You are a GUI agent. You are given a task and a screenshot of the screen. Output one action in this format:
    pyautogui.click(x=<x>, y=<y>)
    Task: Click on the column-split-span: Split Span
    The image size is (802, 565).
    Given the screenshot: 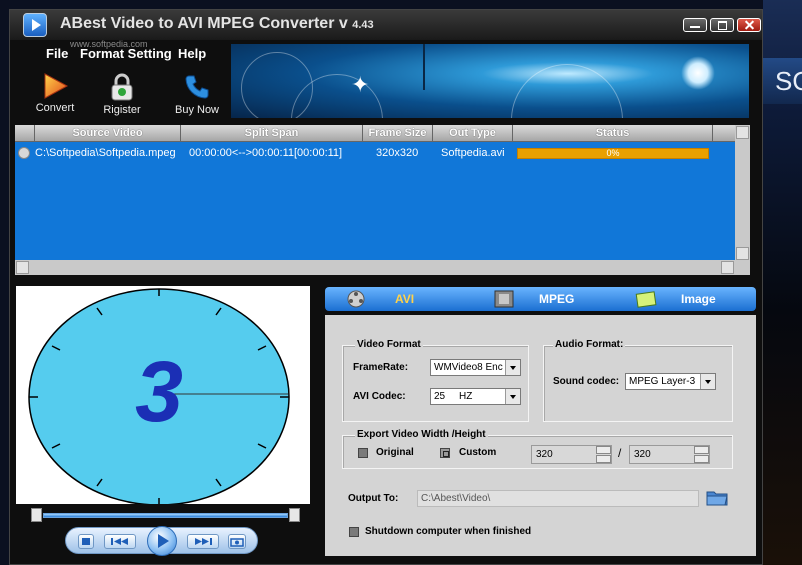 What is the action you would take?
    pyautogui.click(x=272, y=133)
    